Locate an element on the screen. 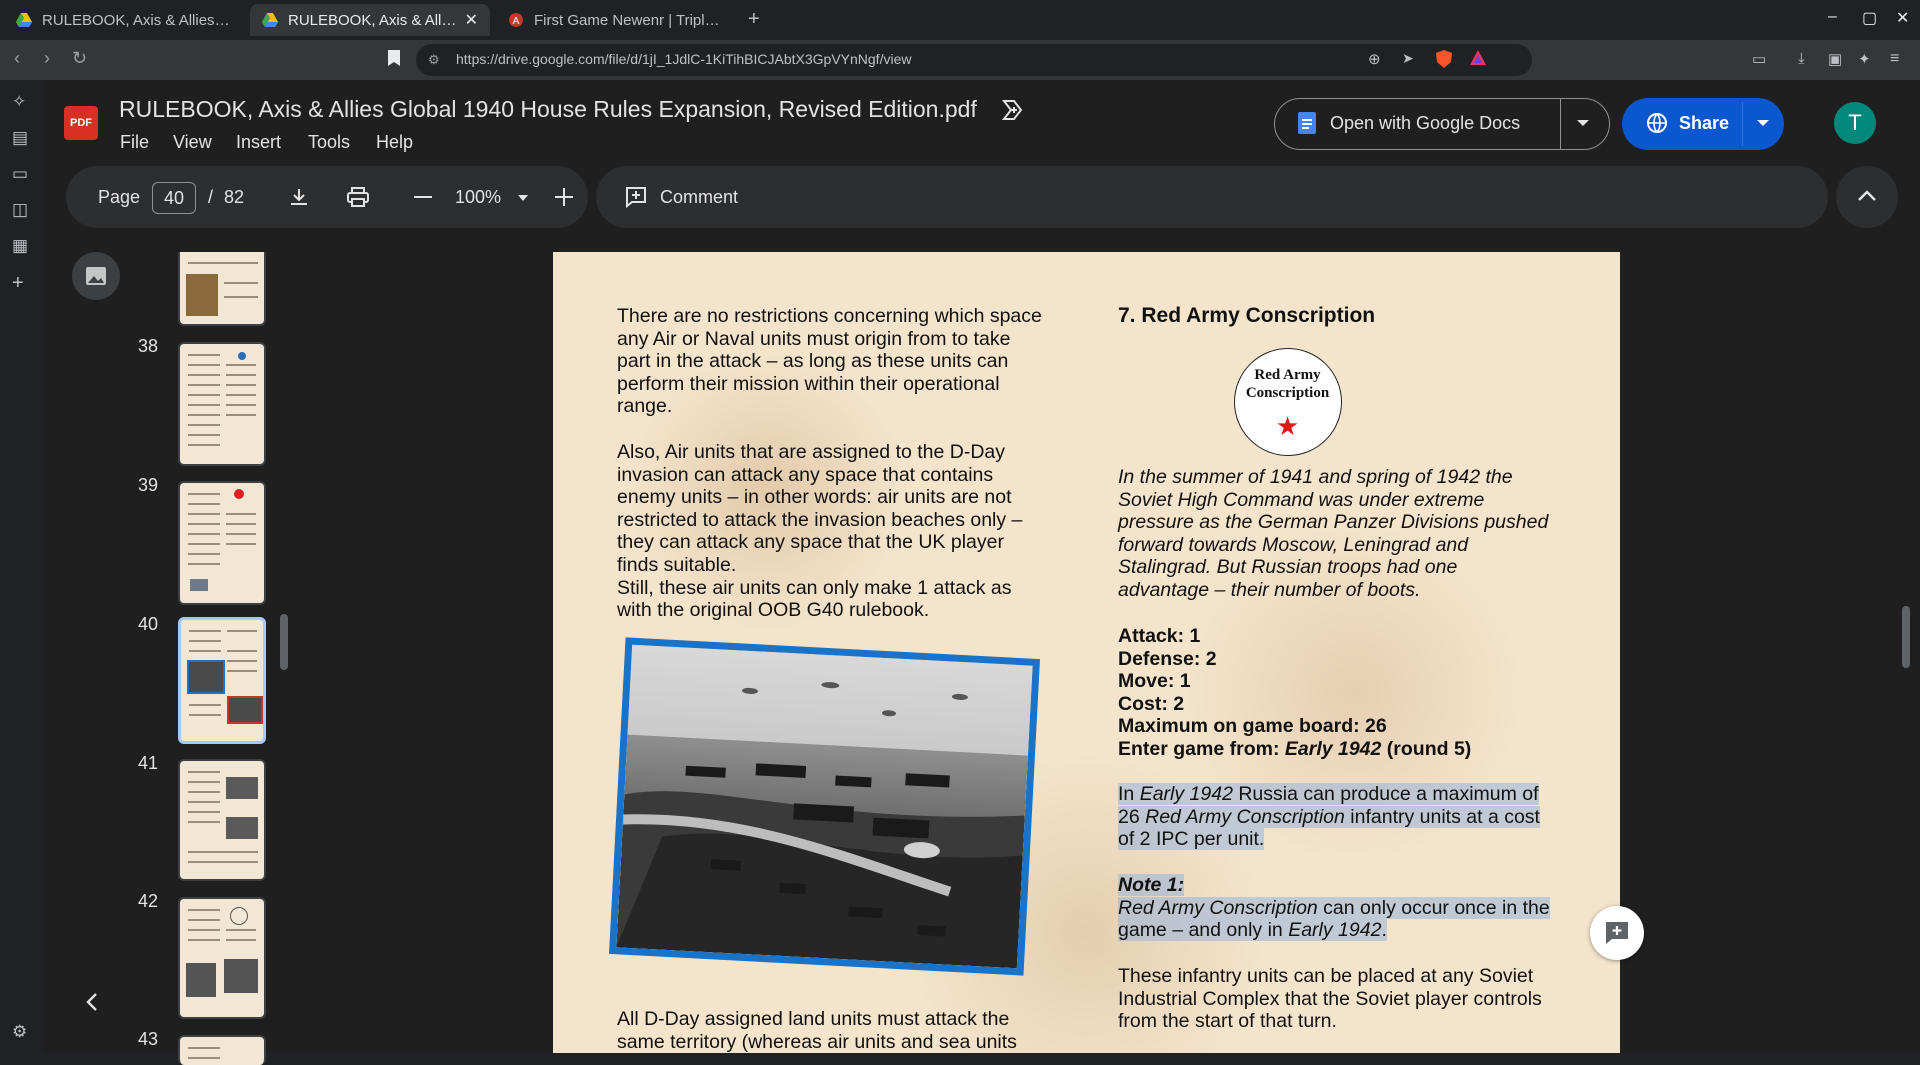  page-number-input: 40 is located at coordinates (174, 198).